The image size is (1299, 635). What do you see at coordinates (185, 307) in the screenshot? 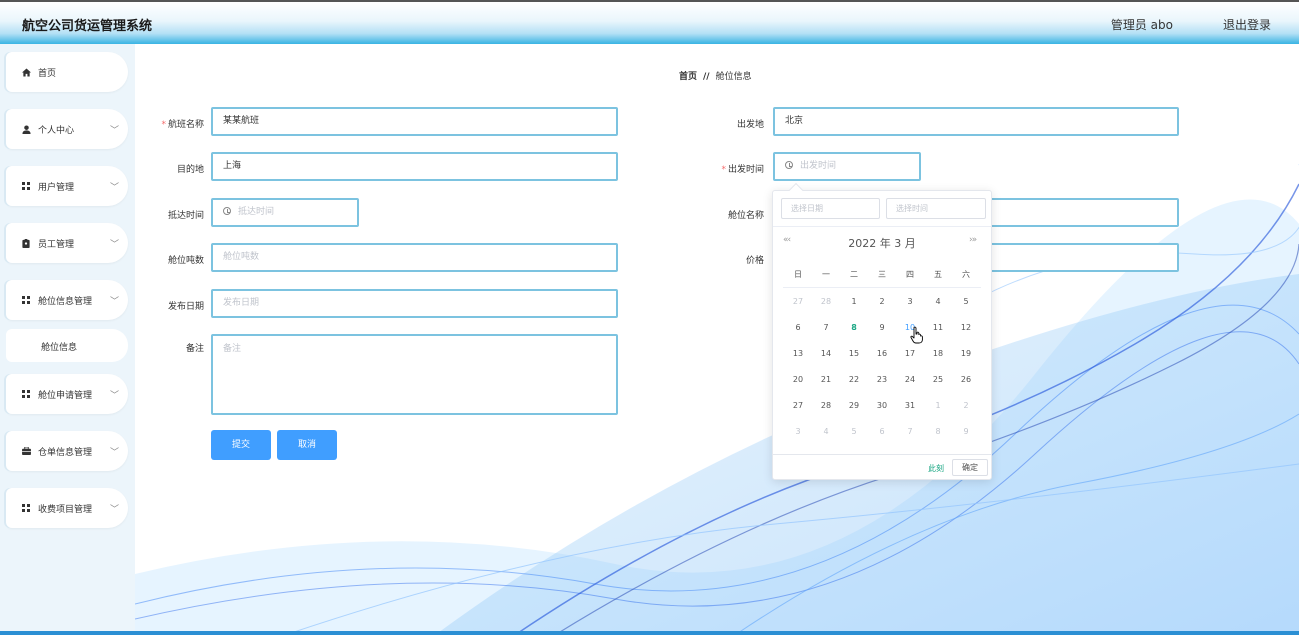
I see `publish-date-label: 发布日期` at bounding box center [185, 307].